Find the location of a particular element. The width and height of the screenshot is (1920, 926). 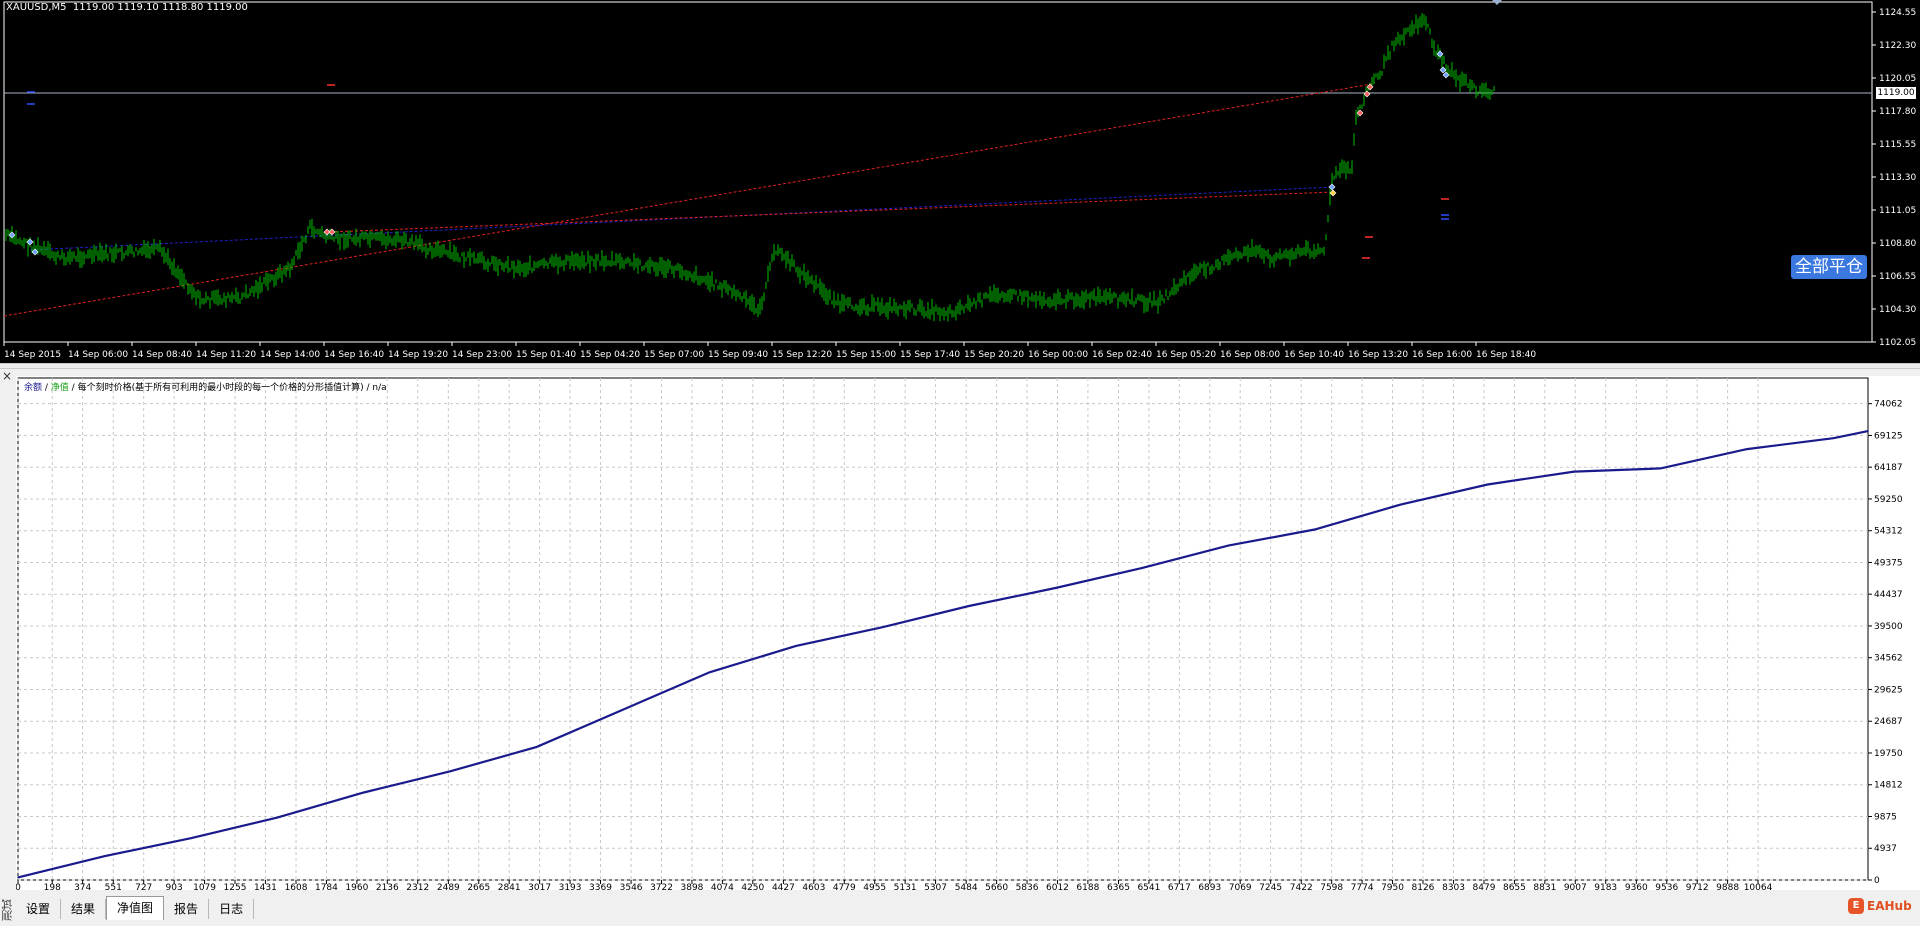

equity-x-label: 8655 is located at coordinates (1514, 886).